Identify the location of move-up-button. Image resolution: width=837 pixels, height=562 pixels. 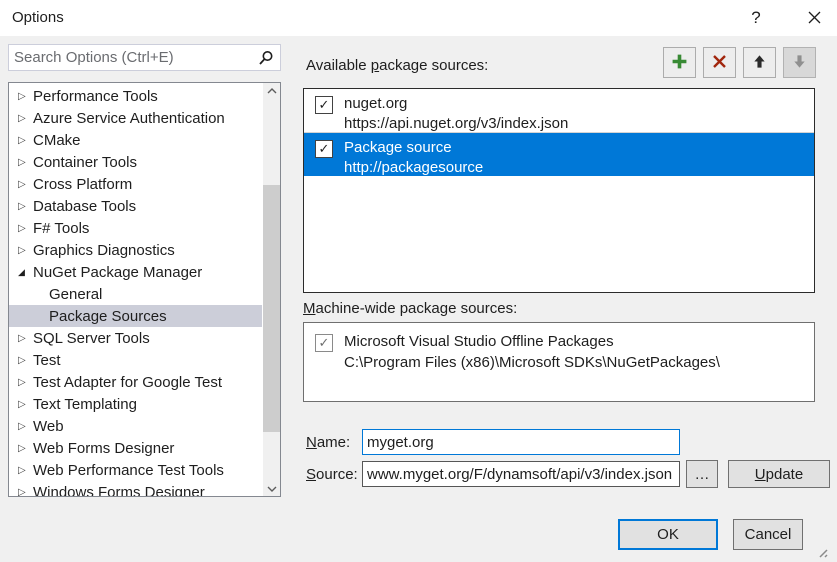
(759, 62).